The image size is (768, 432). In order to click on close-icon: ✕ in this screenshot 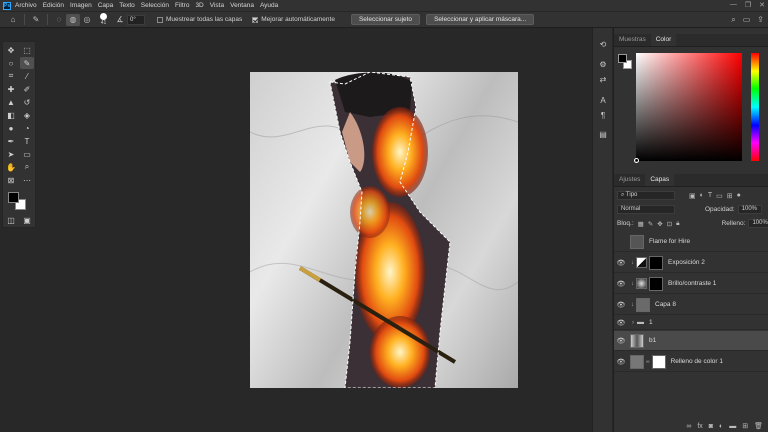, I will do `click(762, 5)`.